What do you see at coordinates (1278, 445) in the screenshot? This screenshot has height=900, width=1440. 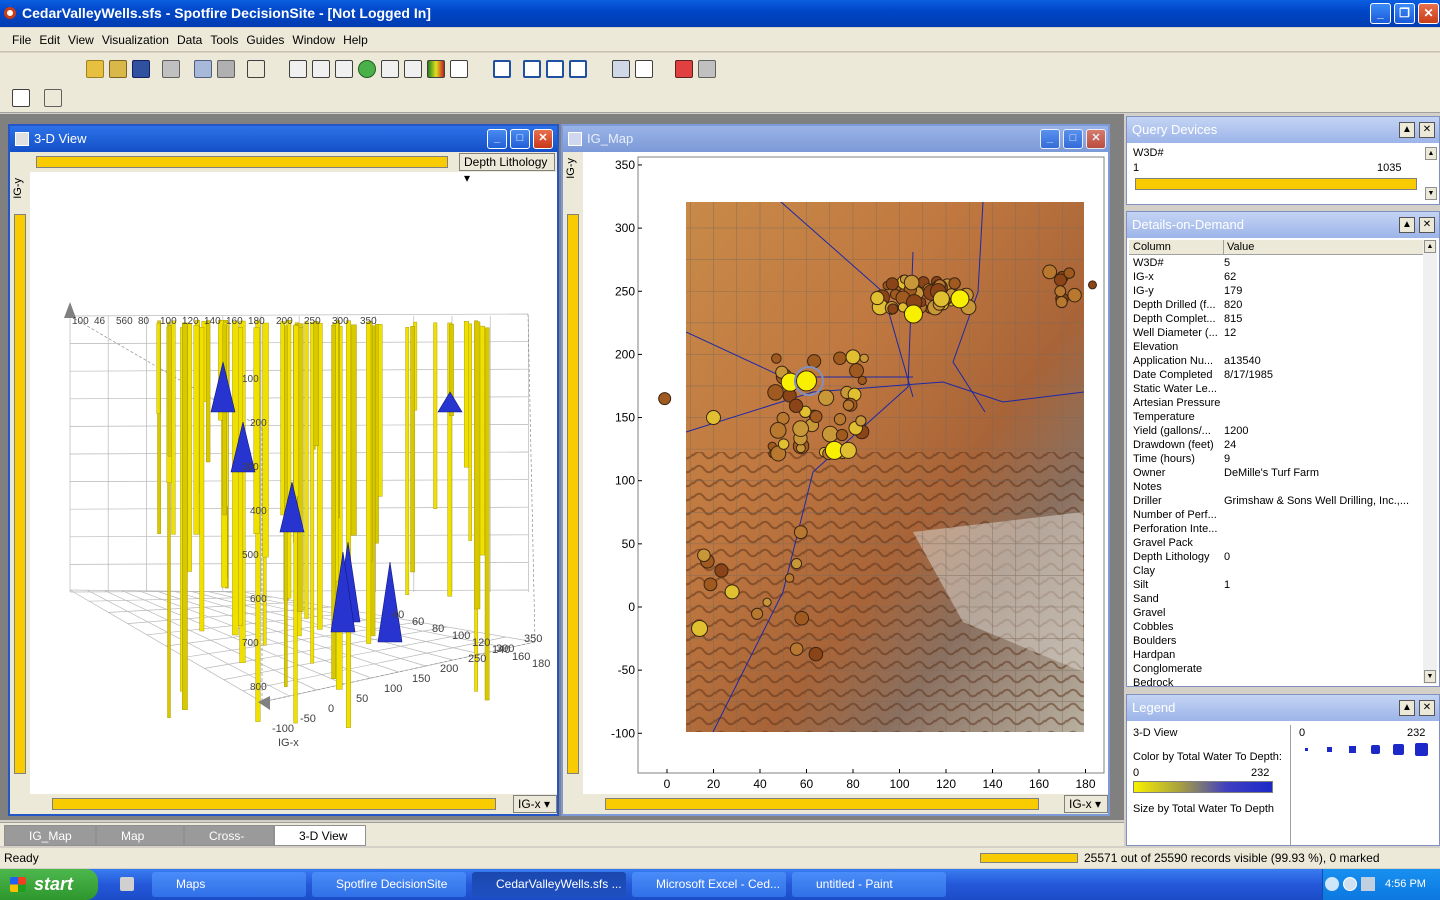 I see `dod-row: Drawdown (feet) 24` at bounding box center [1278, 445].